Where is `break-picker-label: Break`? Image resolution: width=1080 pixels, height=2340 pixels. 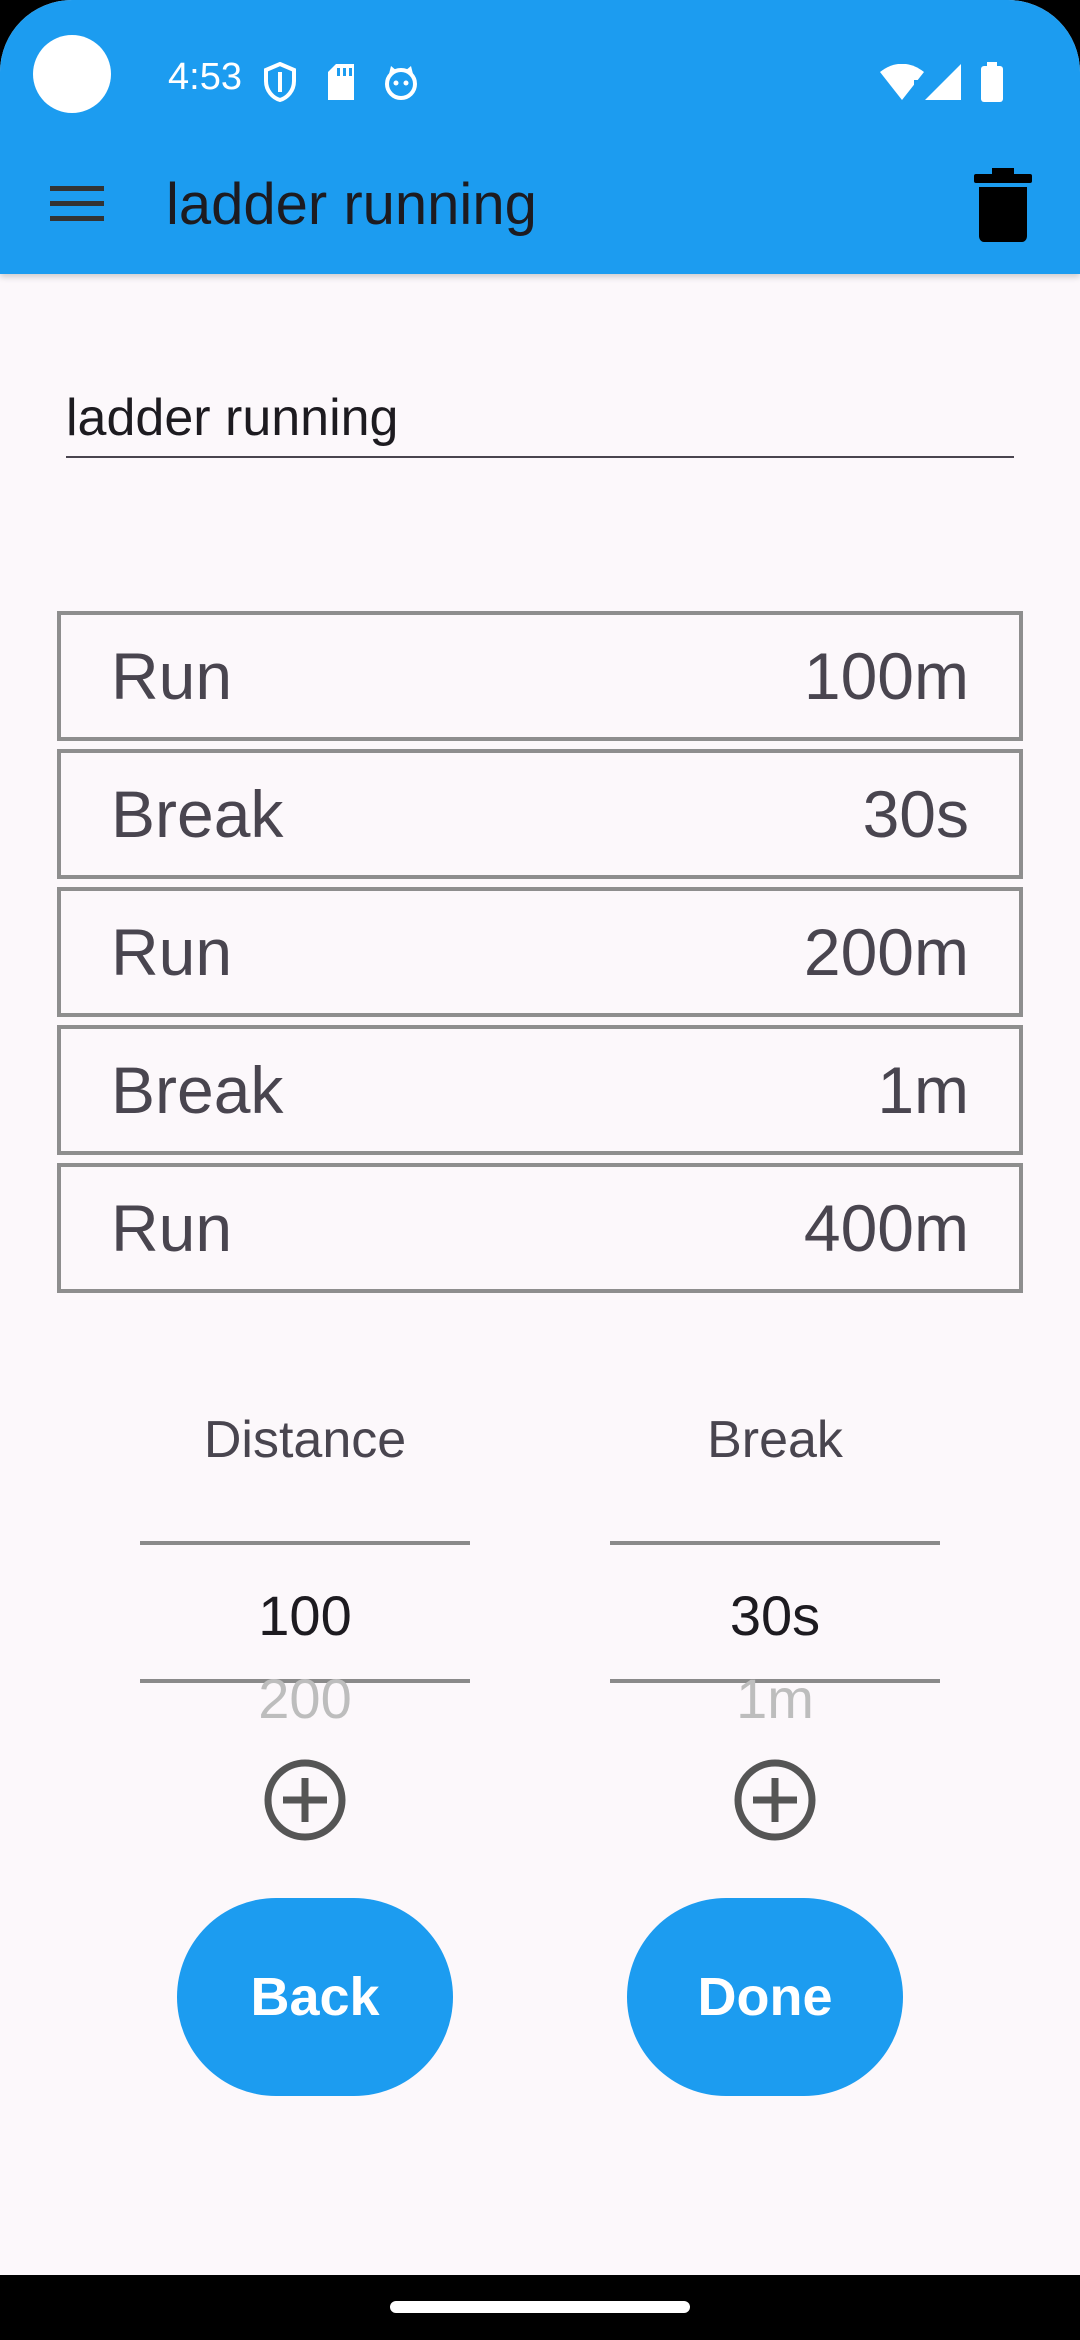
break-picker-label: Break is located at coordinates (775, 1440).